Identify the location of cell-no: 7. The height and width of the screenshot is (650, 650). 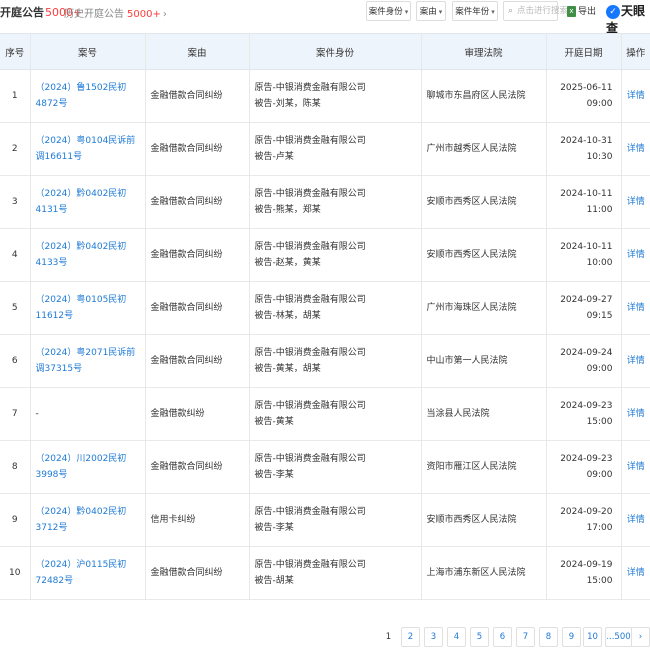
(15, 414).